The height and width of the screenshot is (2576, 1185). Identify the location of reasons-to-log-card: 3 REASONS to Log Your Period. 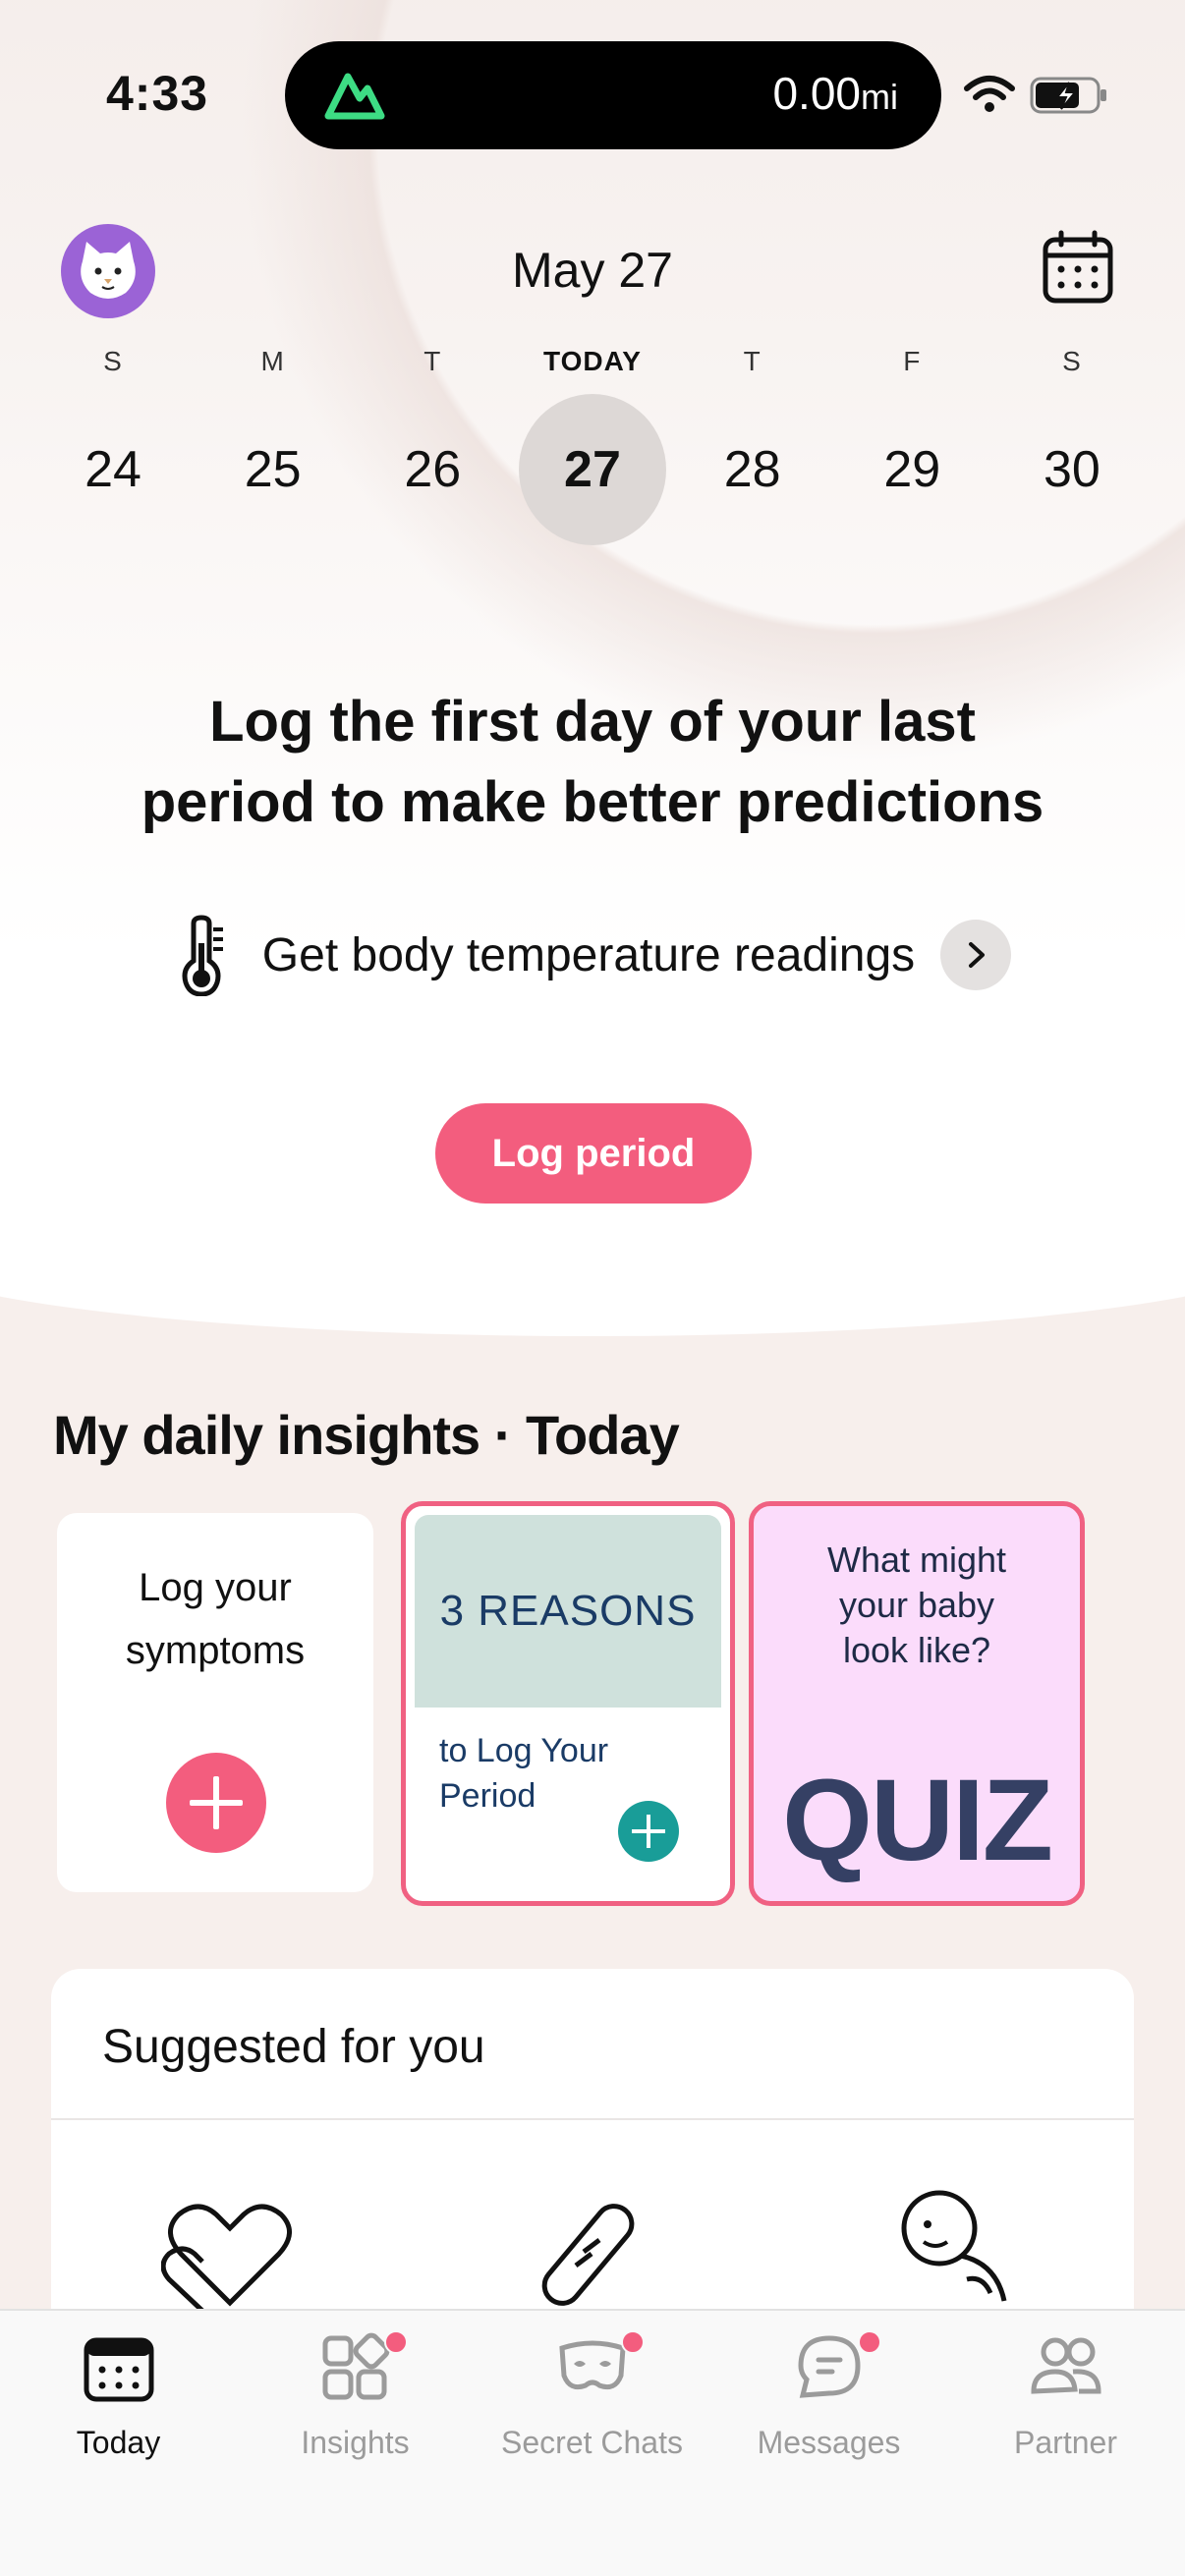
(568, 1703).